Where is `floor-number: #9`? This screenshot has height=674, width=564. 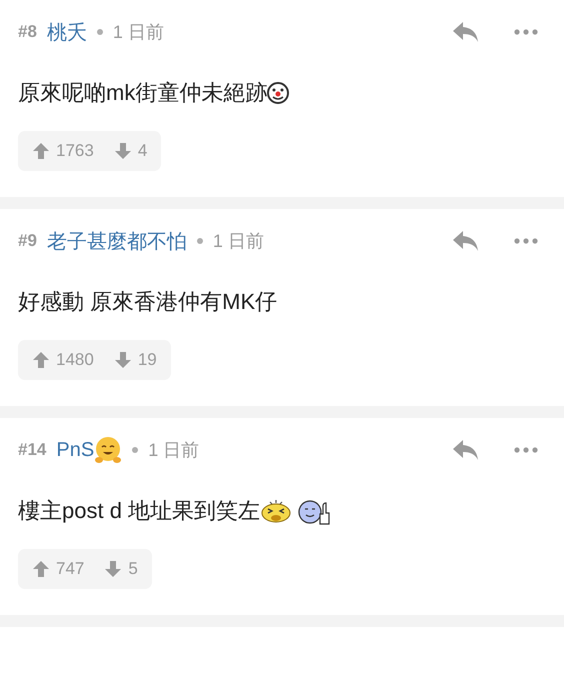
floor-number: #9 is located at coordinates (27, 241).